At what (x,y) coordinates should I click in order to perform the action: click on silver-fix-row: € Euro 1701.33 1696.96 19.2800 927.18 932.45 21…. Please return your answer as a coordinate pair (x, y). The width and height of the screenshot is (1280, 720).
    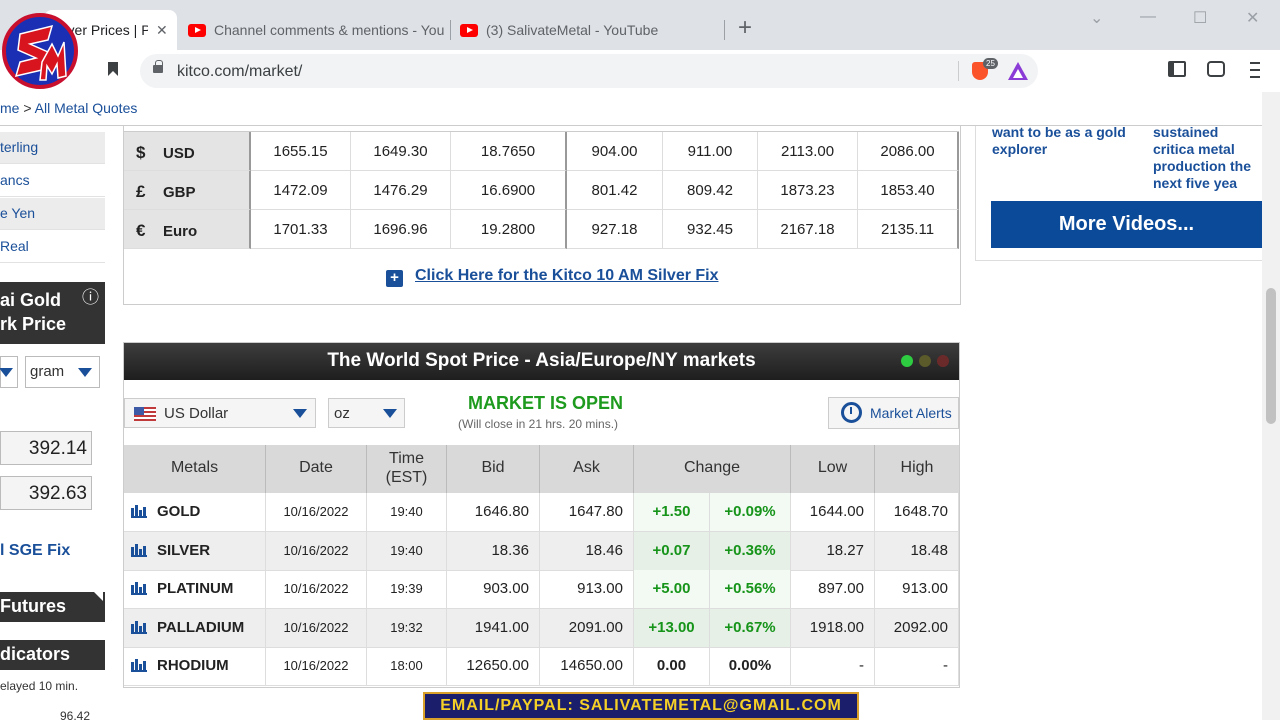
    Looking at the image, I should click on (541, 229).